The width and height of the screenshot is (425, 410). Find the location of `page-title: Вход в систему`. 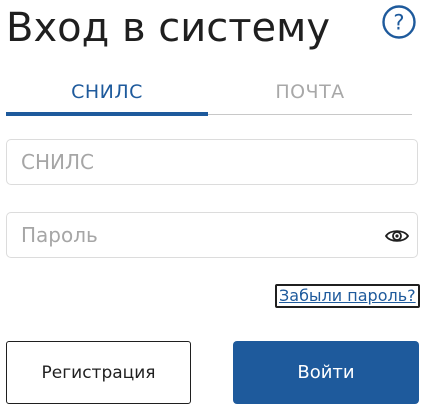

page-title: Вход в систему is located at coordinates (168, 28).